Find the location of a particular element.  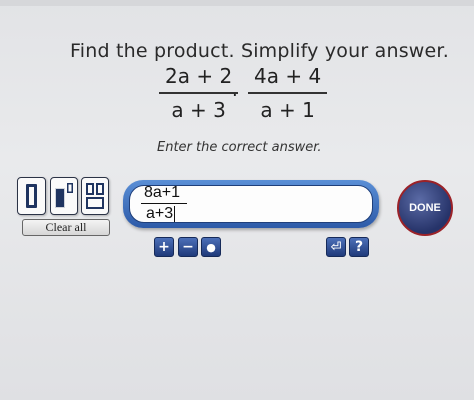

clear-all-button: Clear all is located at coordinates (66, 227).